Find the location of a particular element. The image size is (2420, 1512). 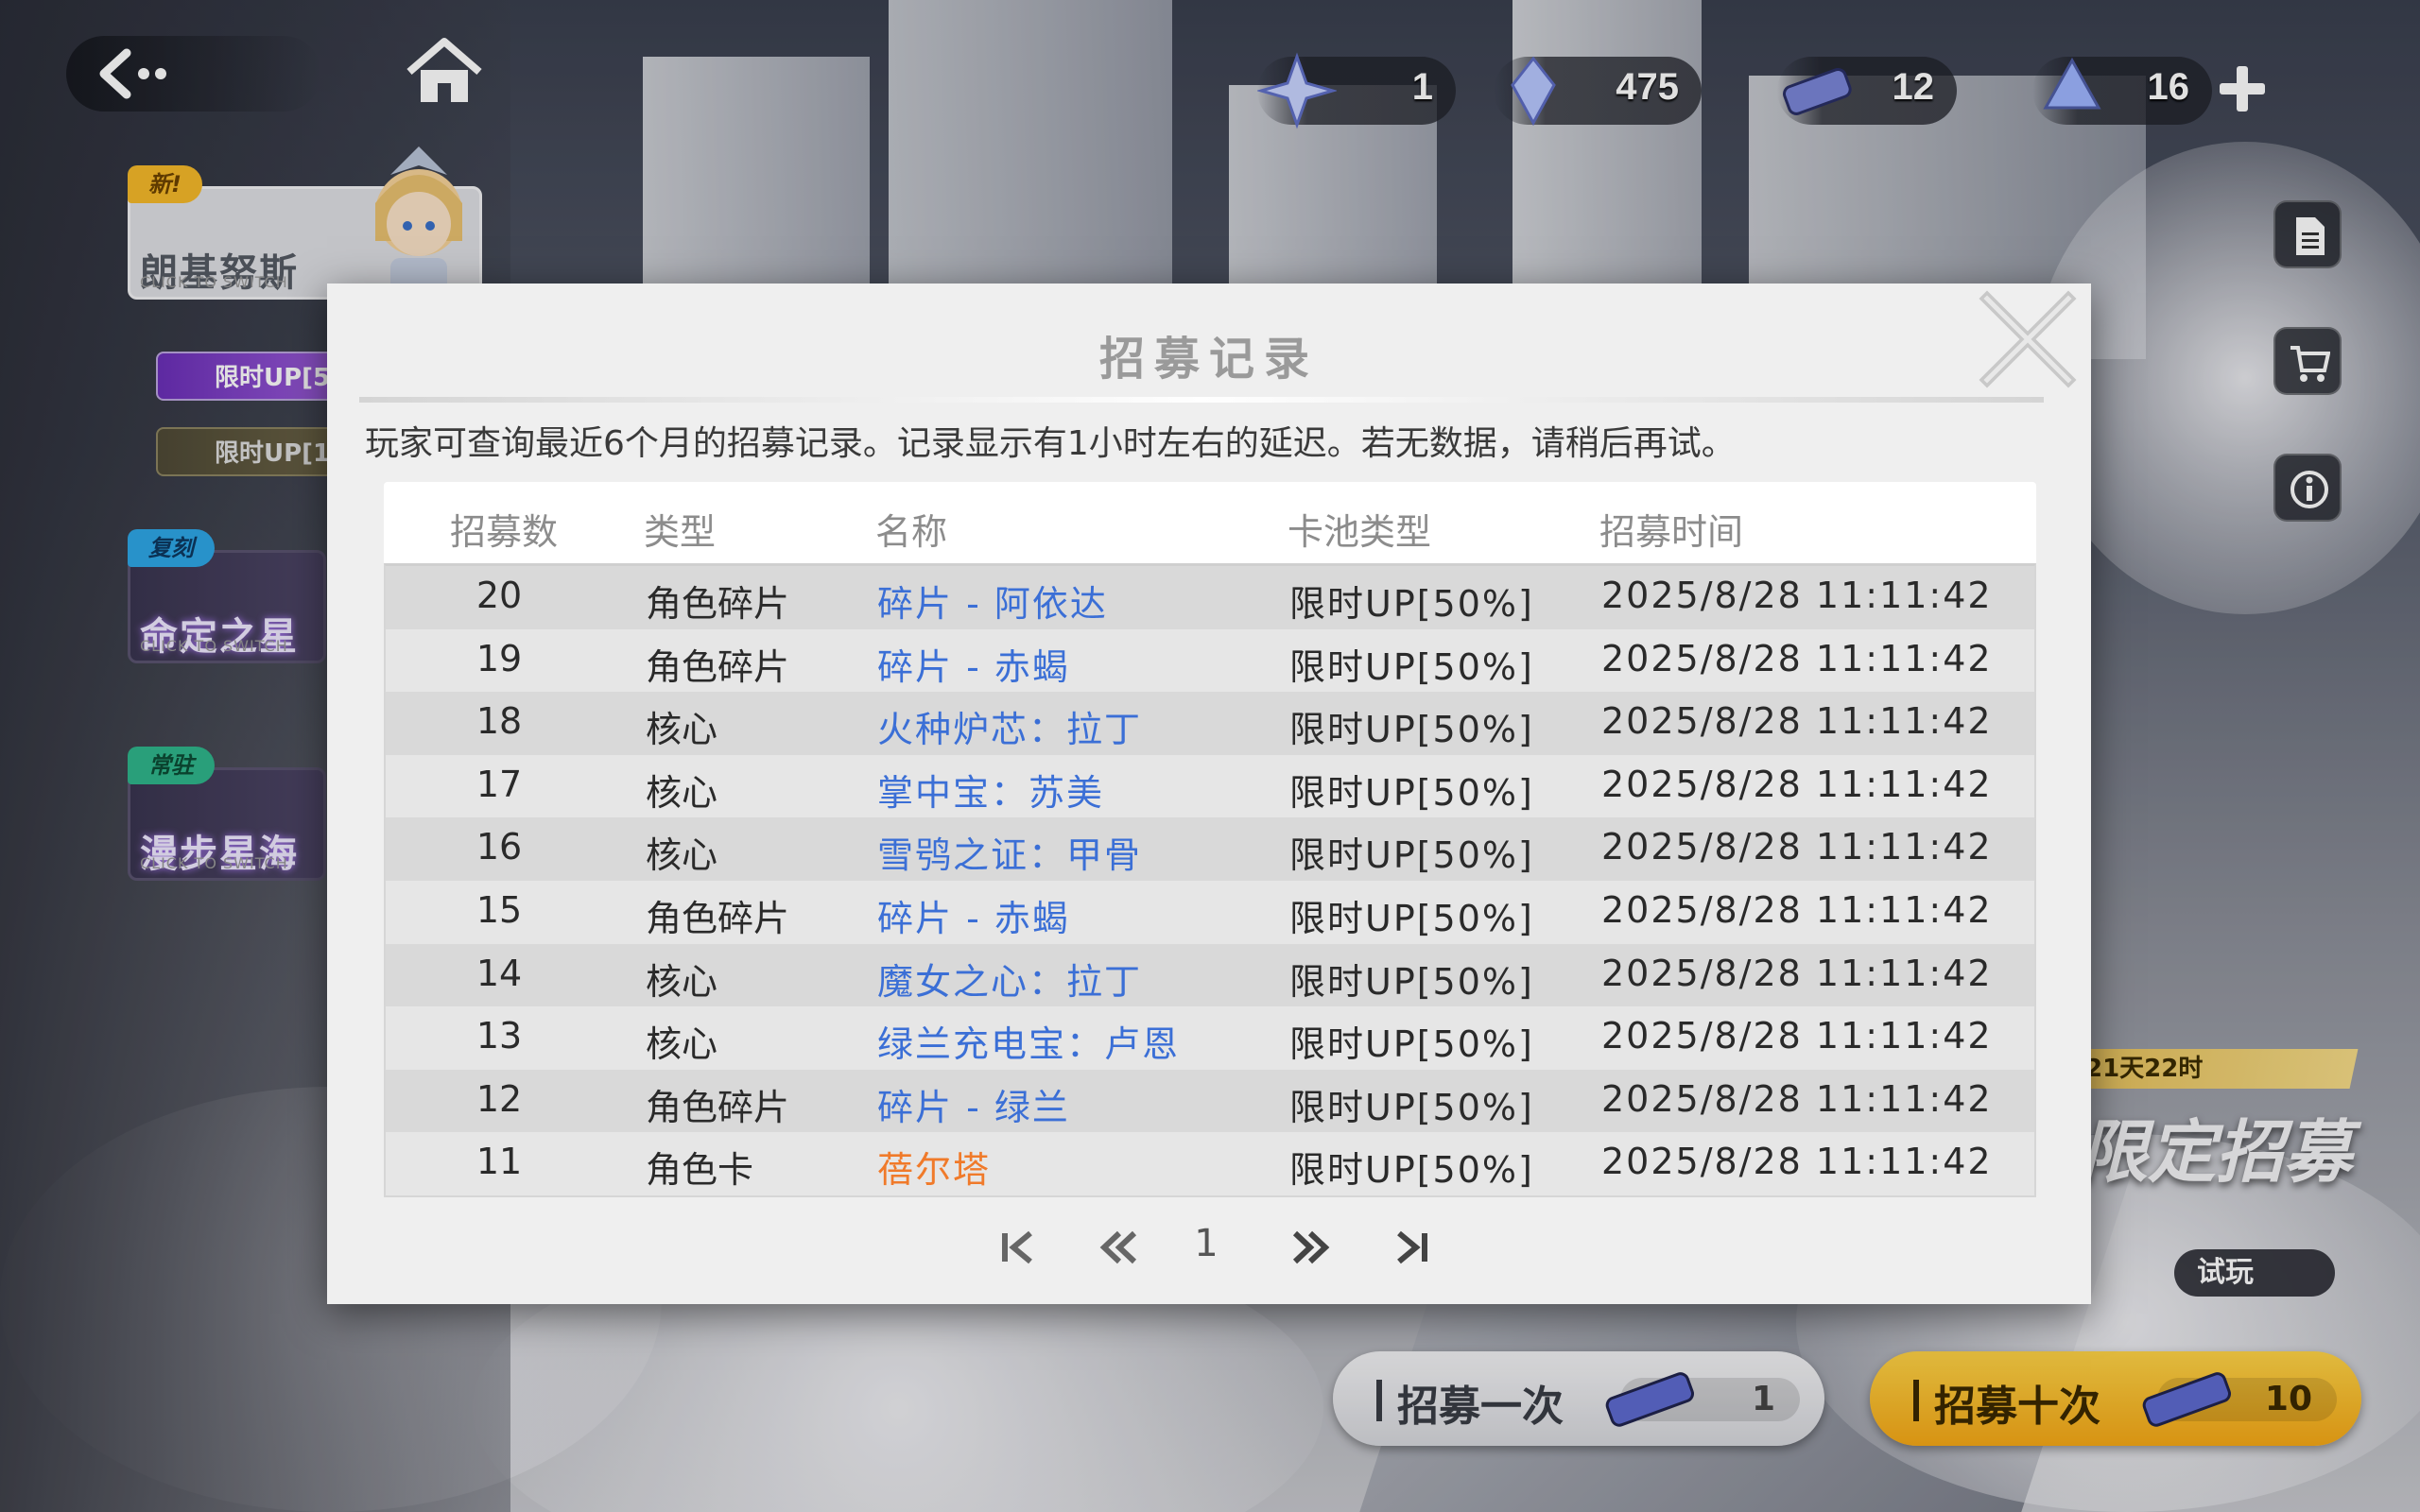

header-num: 招募数 is located at coordinates (504, 532).